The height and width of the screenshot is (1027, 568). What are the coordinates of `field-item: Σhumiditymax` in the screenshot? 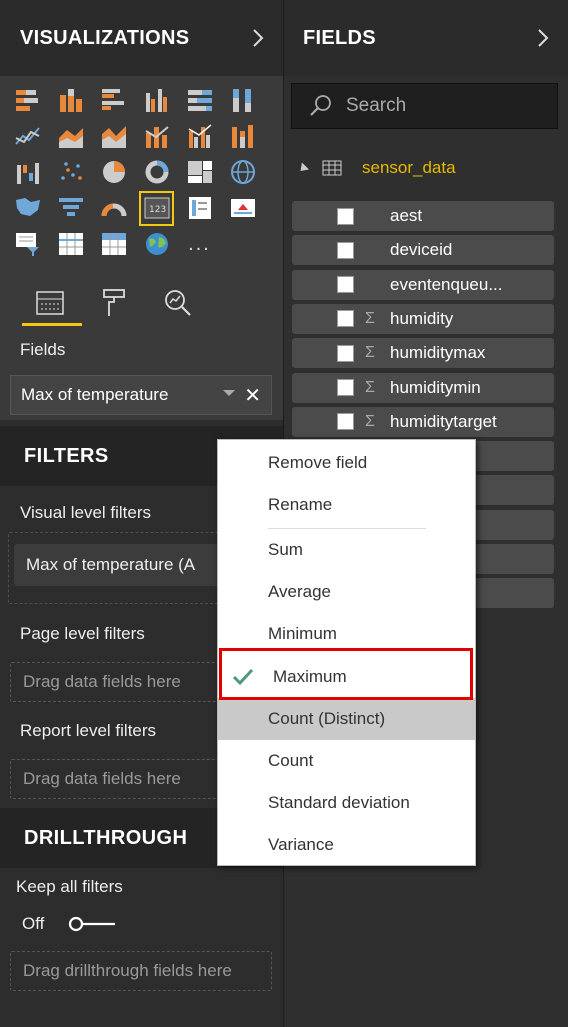 It's located at (423, 353).